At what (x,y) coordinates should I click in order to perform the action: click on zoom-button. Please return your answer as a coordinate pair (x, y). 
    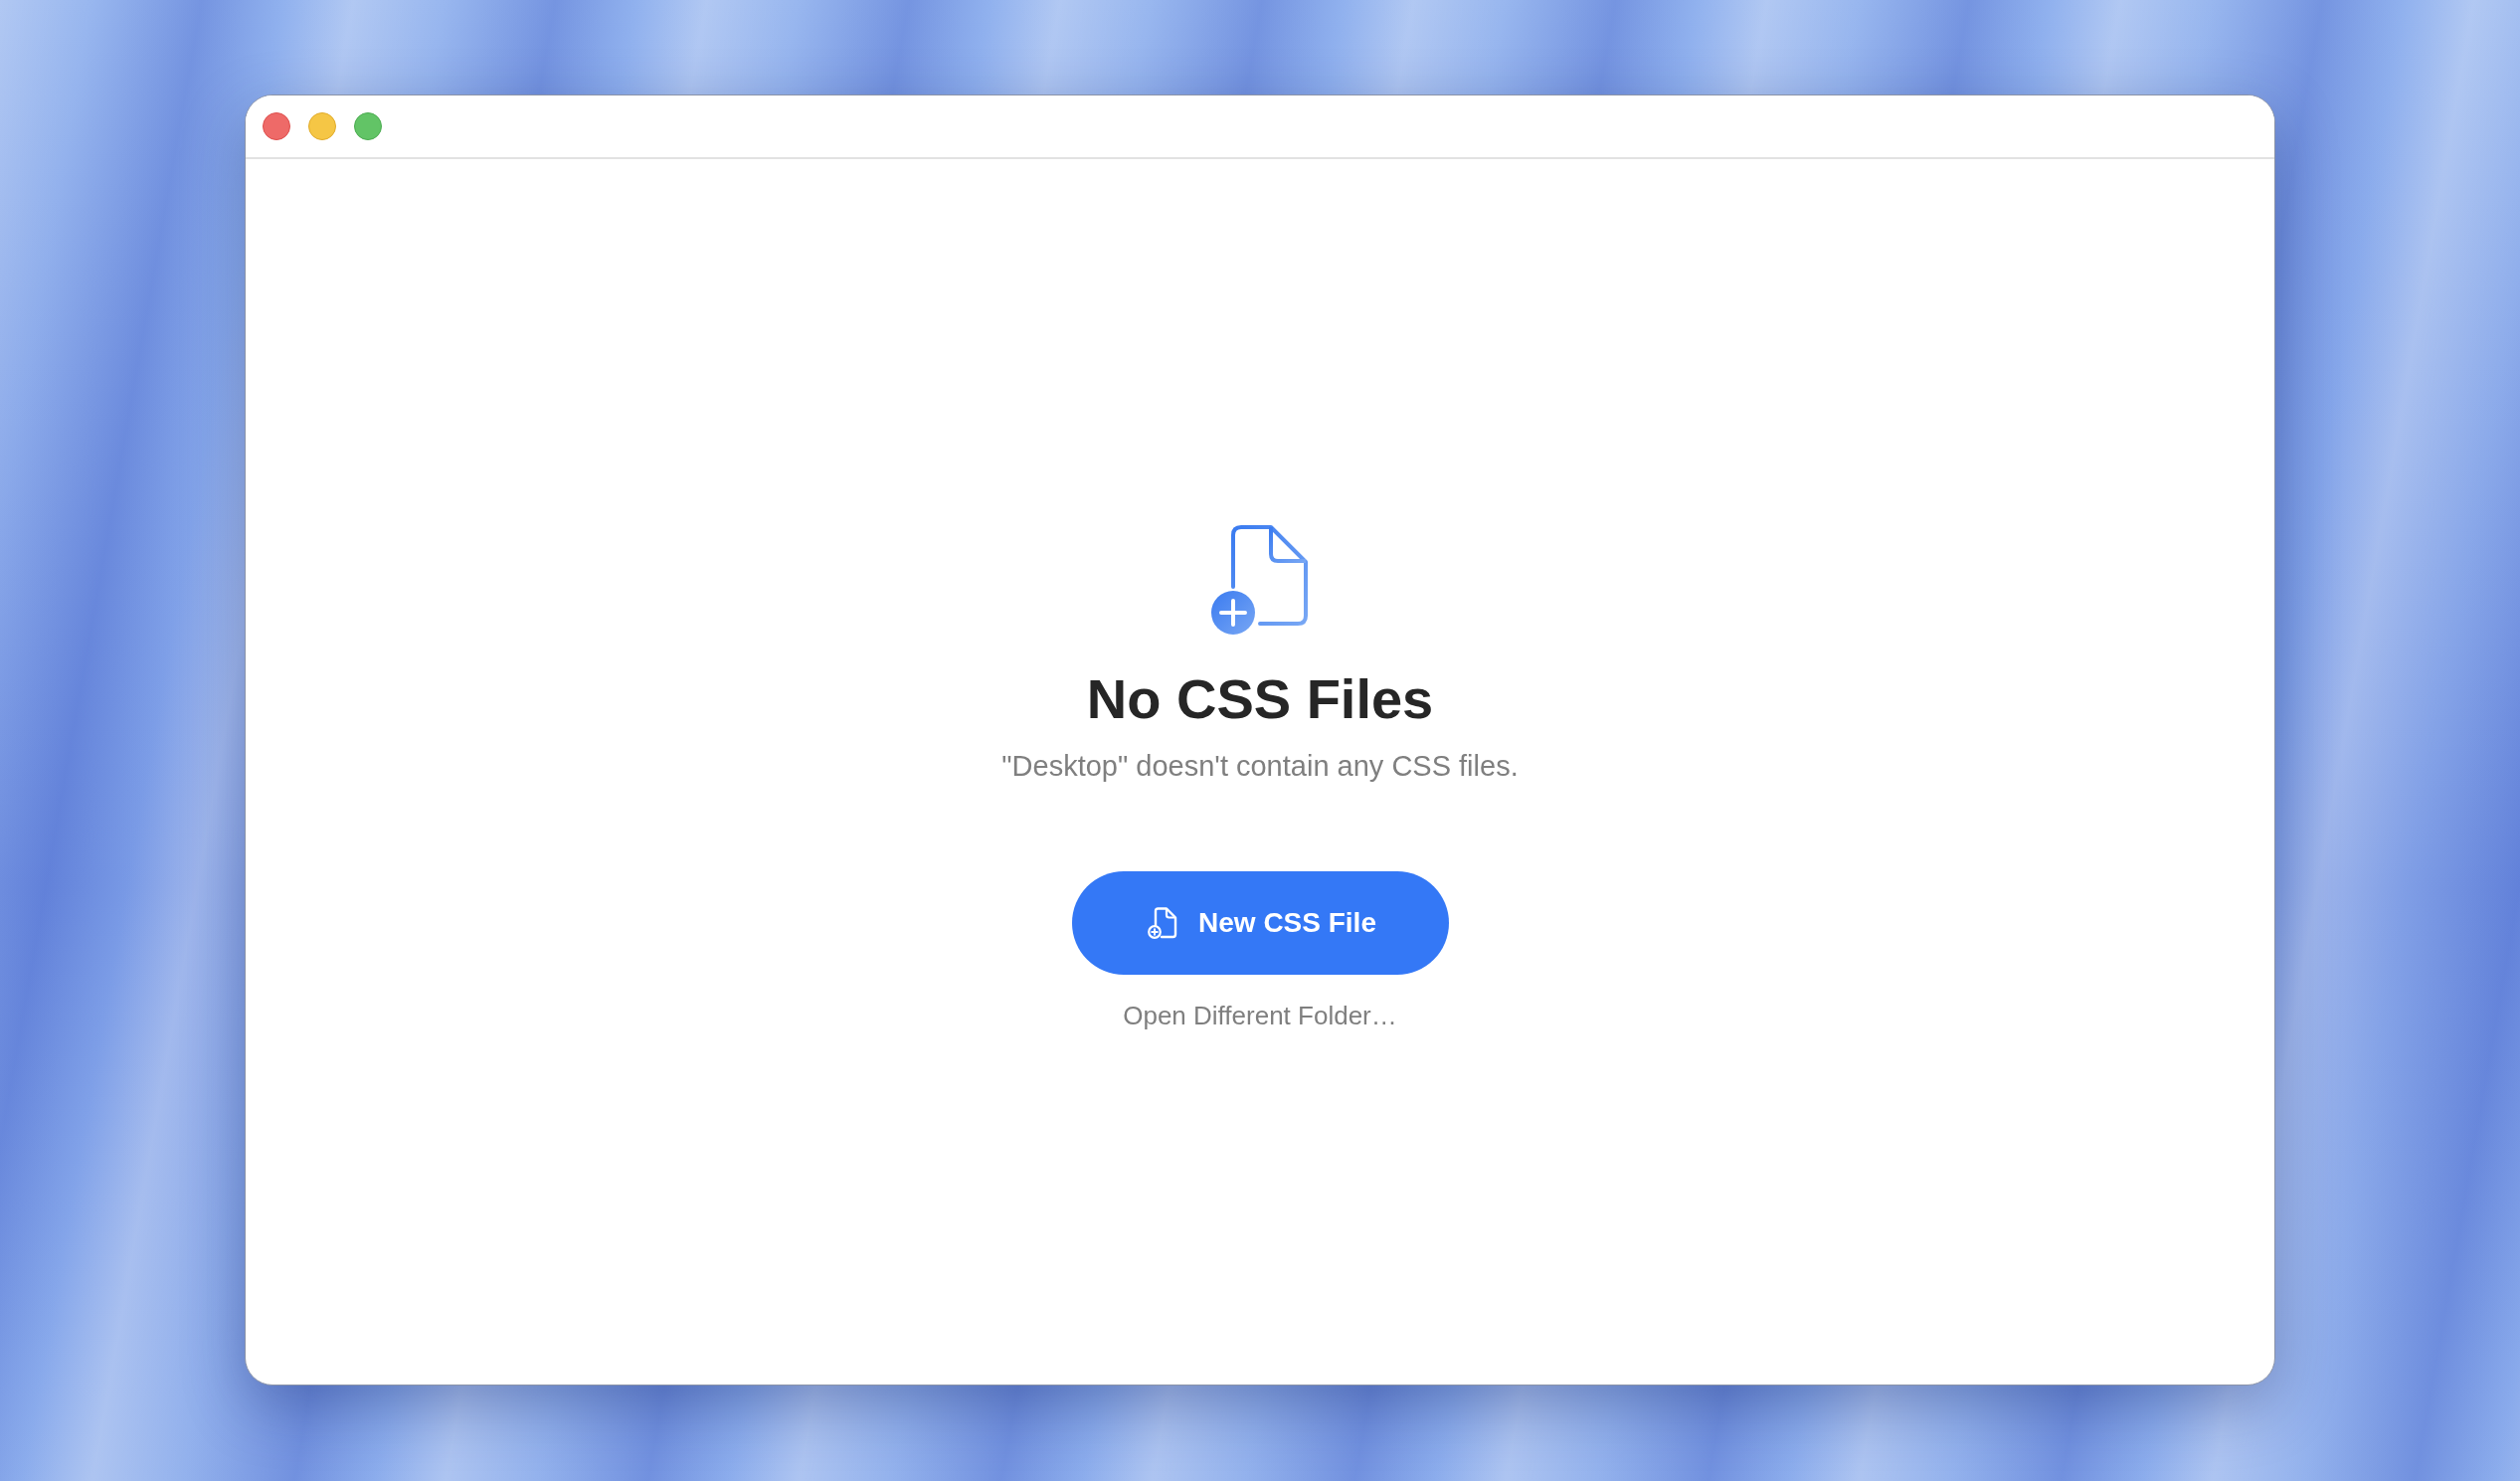
    Looking at the image, I should click on (368, 126).